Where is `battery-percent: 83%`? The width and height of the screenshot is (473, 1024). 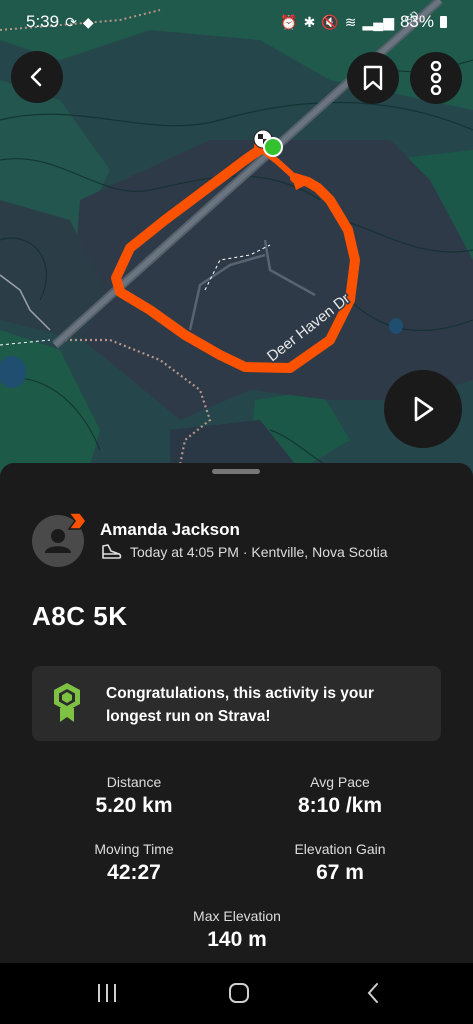
battery-percent: 83% is located at coordinates (416, 21).